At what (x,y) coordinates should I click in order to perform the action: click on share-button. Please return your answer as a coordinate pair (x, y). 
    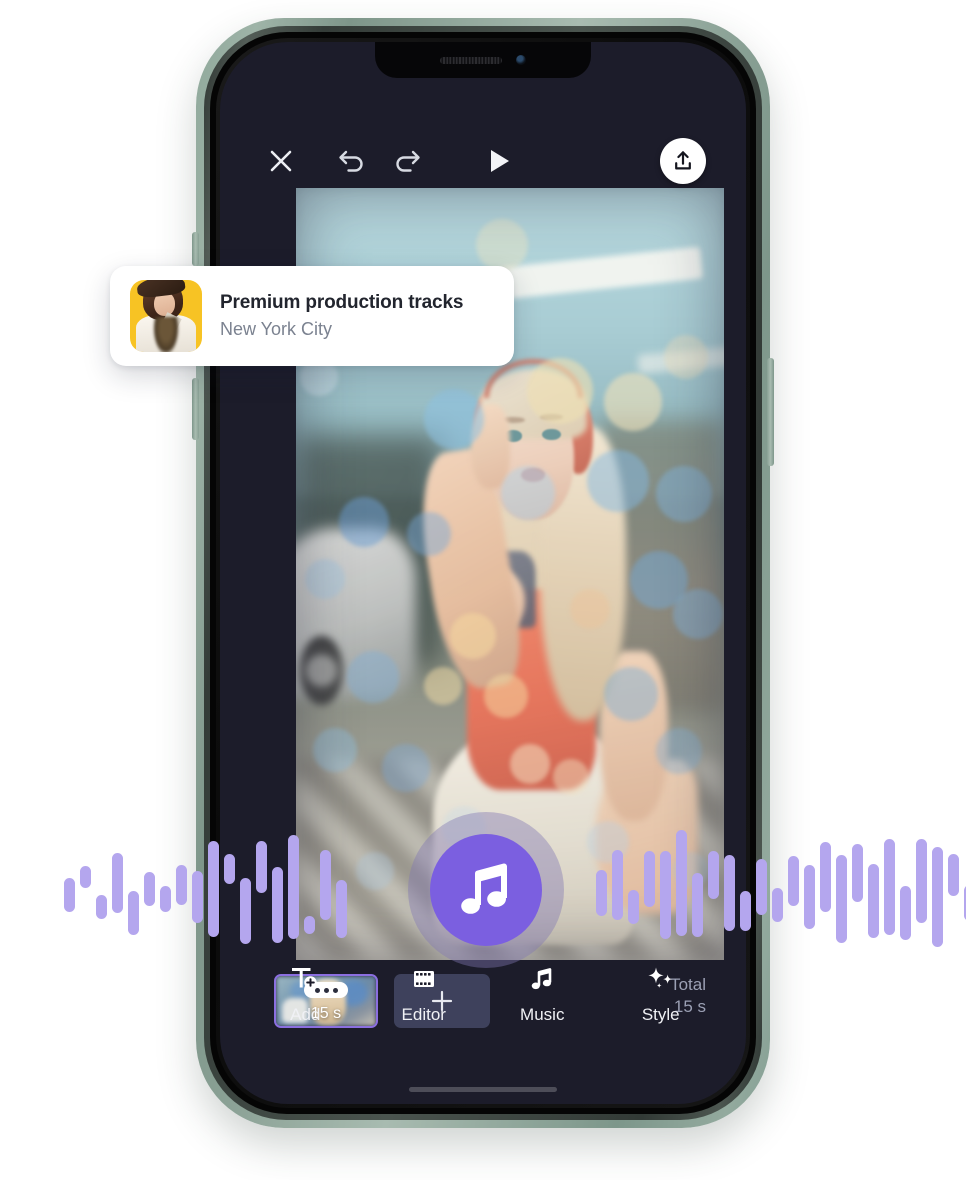
    Looking at the image, I should click on (683, 161).